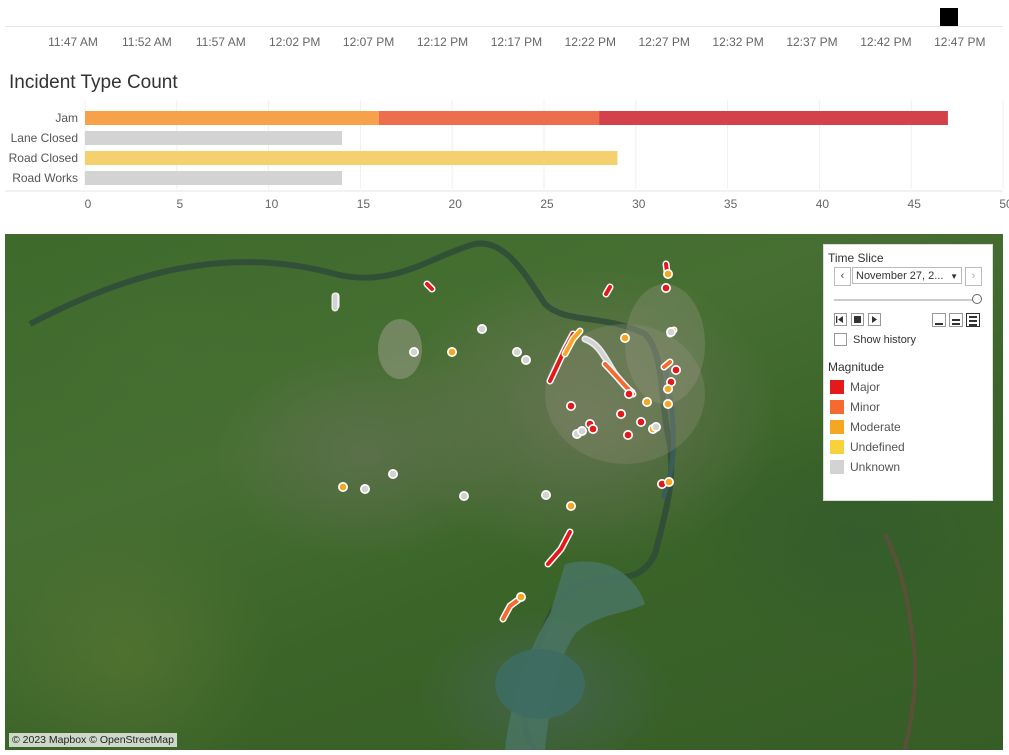  I want to click on show-history-label: Show history, so click(884, 340).